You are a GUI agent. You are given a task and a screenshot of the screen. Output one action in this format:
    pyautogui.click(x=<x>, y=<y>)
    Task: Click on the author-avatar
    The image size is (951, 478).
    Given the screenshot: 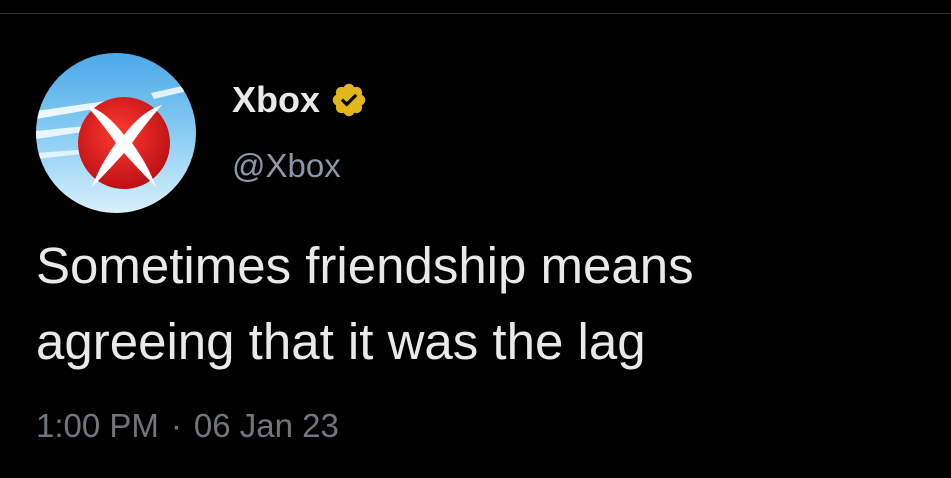 What is the action you would take?
    pyautogui.click(x=116, y=133)
    